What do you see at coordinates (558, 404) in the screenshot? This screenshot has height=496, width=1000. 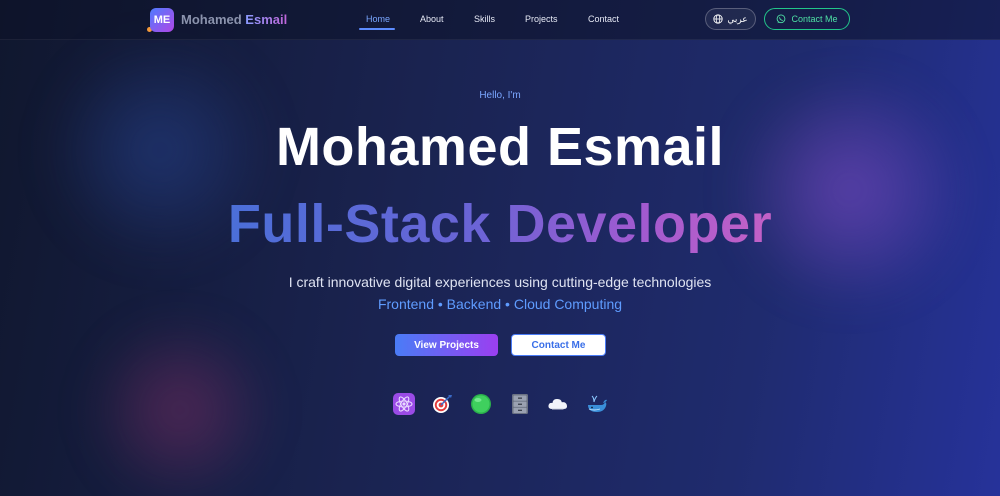 I see `cloud-icon` at bounding box center [558, 404].